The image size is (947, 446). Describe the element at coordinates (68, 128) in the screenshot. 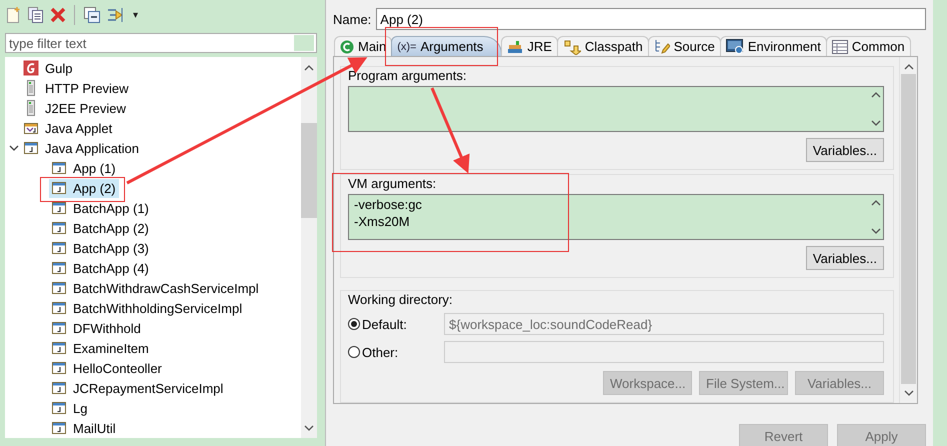

I see `tree-item: Java Applet` at that location.